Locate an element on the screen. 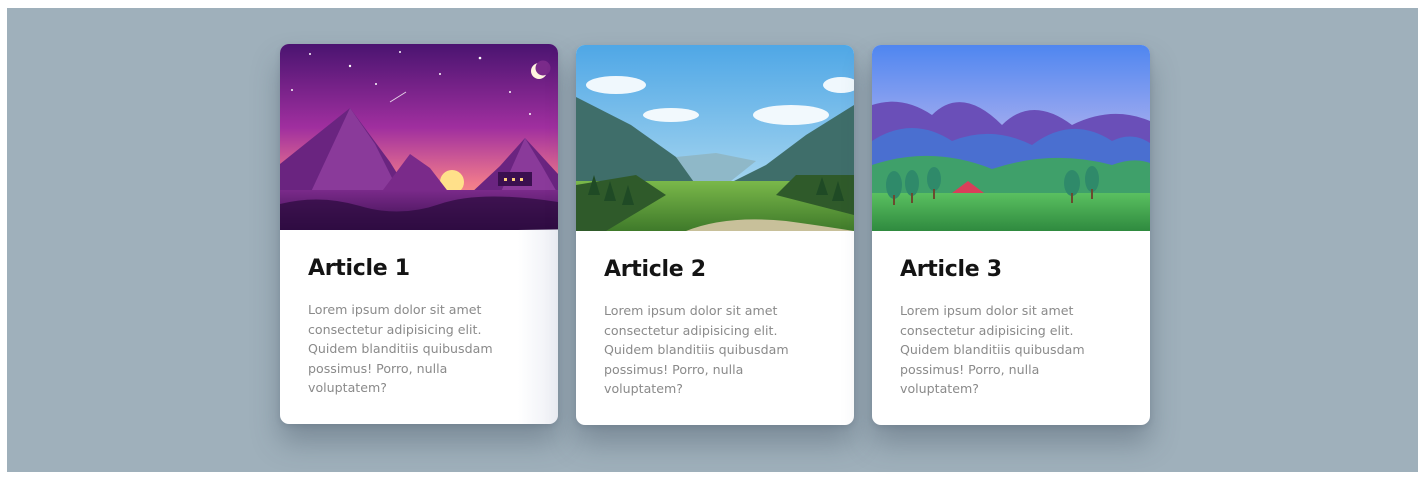  article-title: Article 2 is located at coordinates (655, 269).